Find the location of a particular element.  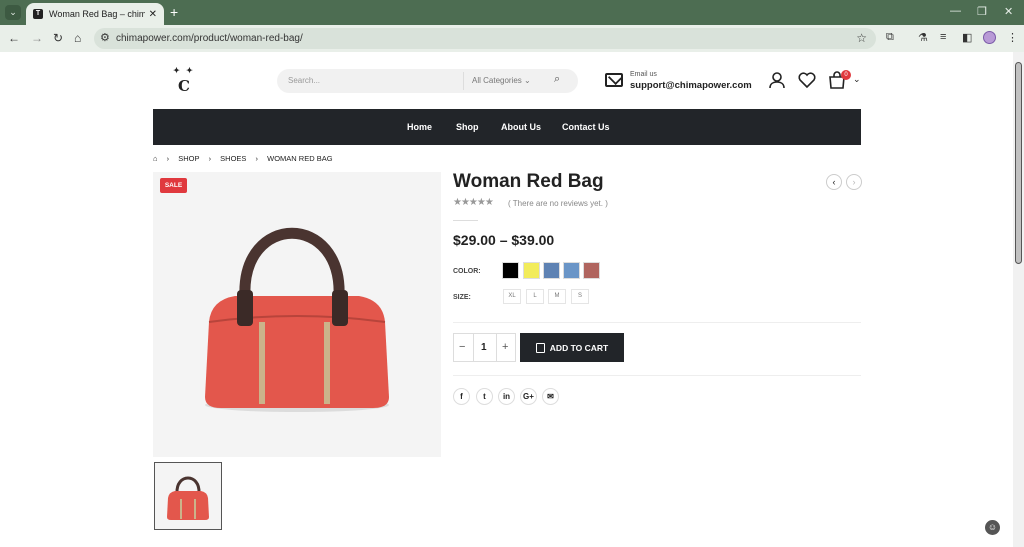

category-select: All Categories ⌄ is located at coordinates (497, 81).